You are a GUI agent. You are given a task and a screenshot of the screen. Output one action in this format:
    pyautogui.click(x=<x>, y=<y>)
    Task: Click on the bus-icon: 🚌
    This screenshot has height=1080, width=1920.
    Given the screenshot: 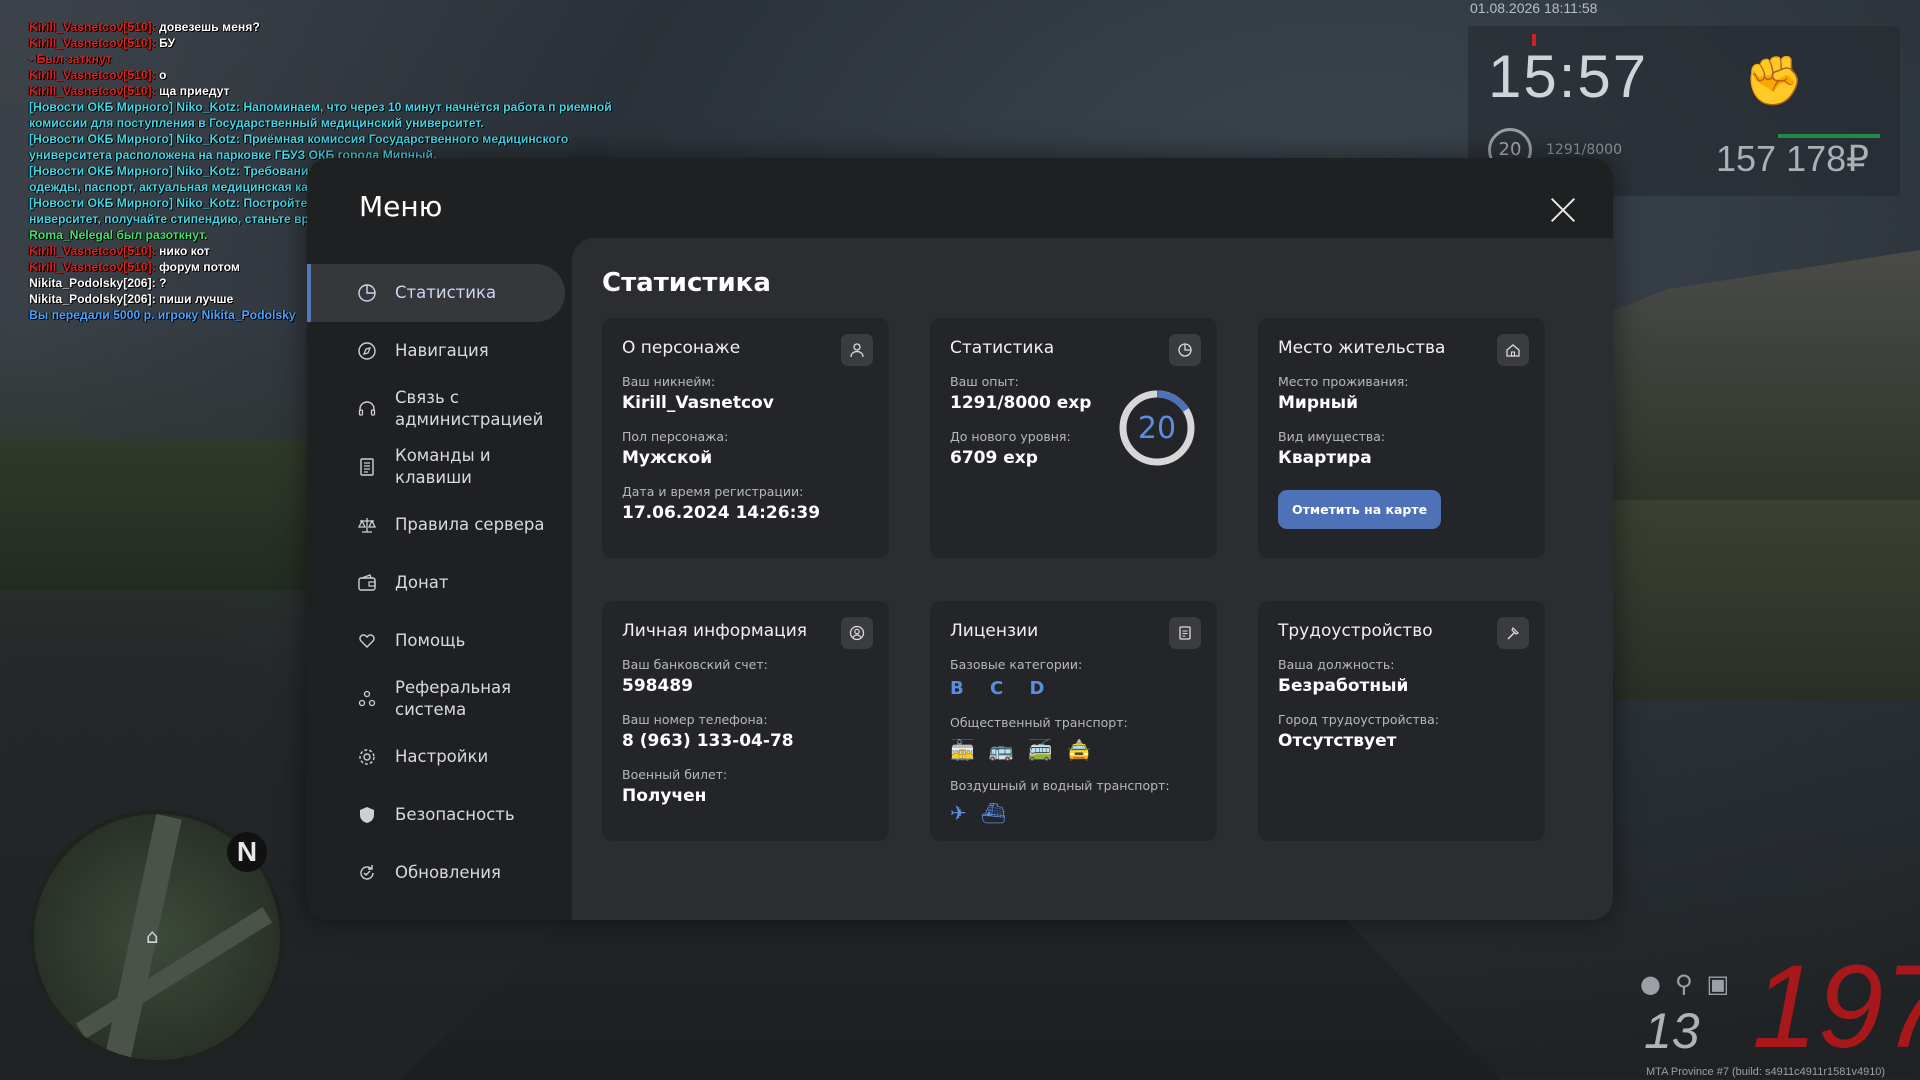 What is the action you would take?
    pyautogui.click(x=1008, y=750)
    